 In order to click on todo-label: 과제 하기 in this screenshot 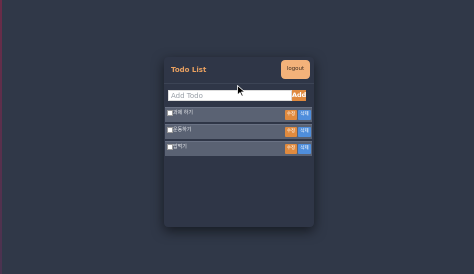, I will do `click(183, 113)`.